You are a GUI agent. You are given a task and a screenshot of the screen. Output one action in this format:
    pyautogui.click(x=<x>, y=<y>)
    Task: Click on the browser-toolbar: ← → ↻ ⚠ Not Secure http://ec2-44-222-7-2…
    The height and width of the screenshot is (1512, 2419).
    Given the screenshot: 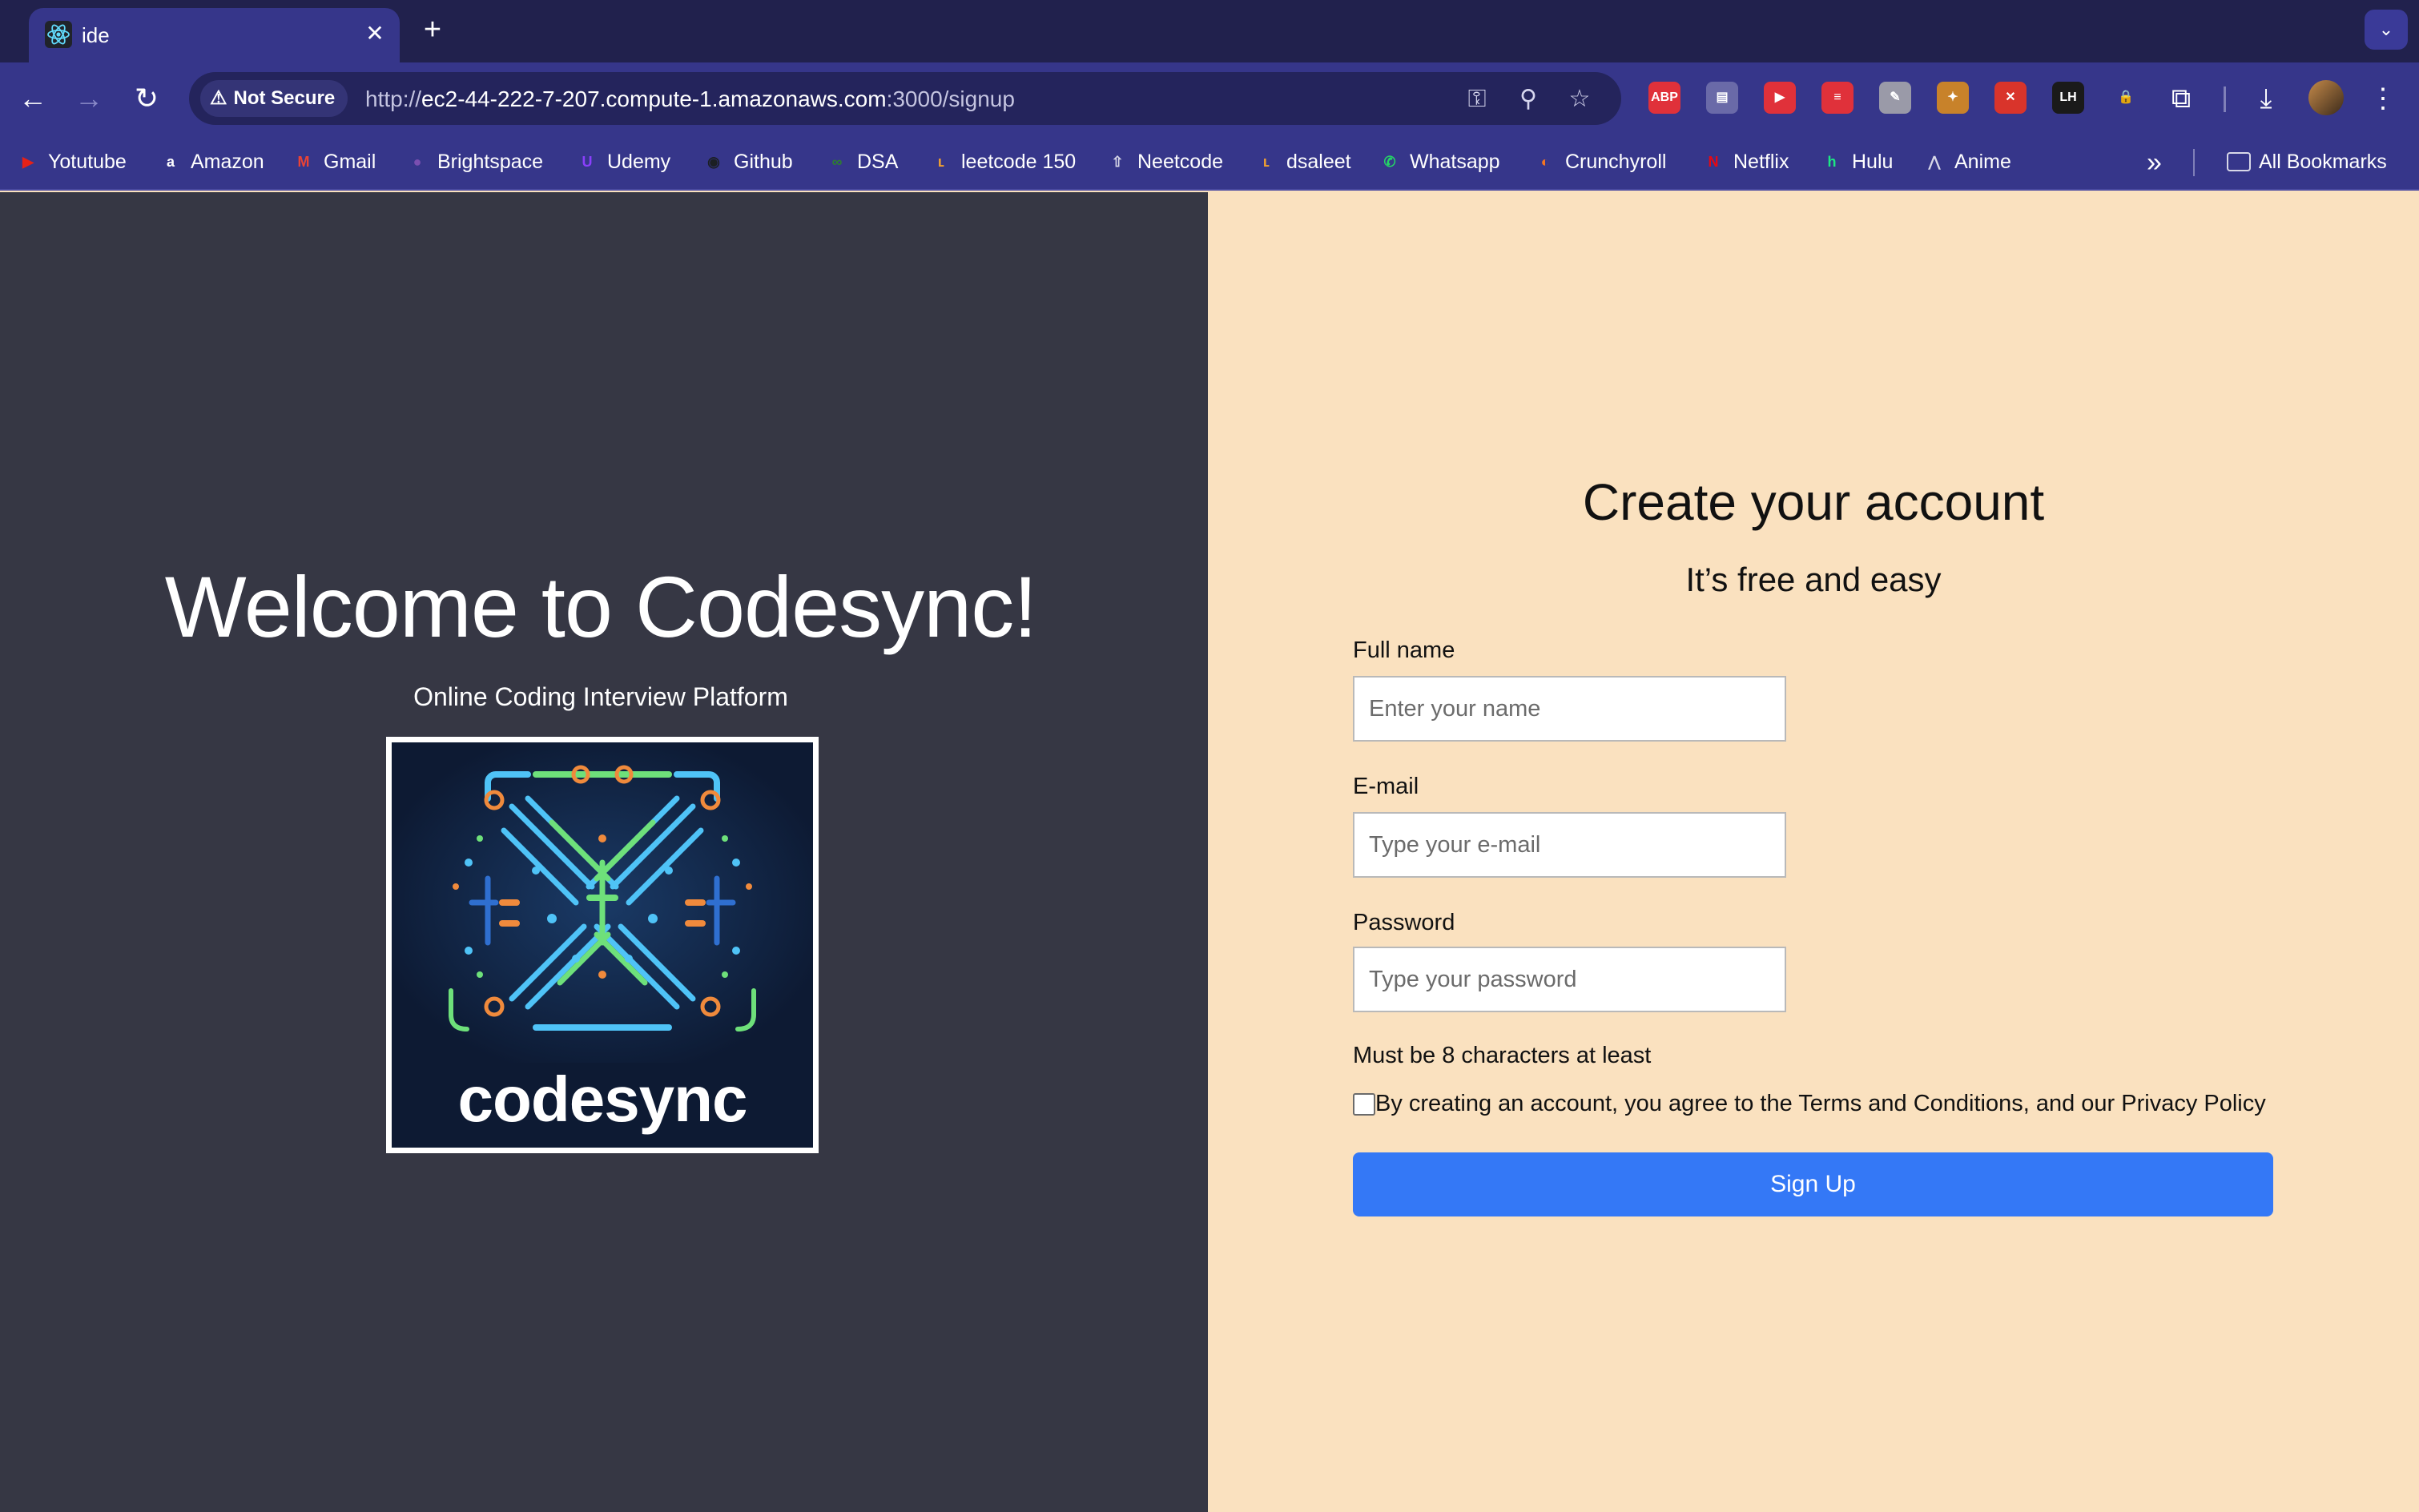 What is the action you would take?
    pyautogui.click(x=1209, y=98)
    